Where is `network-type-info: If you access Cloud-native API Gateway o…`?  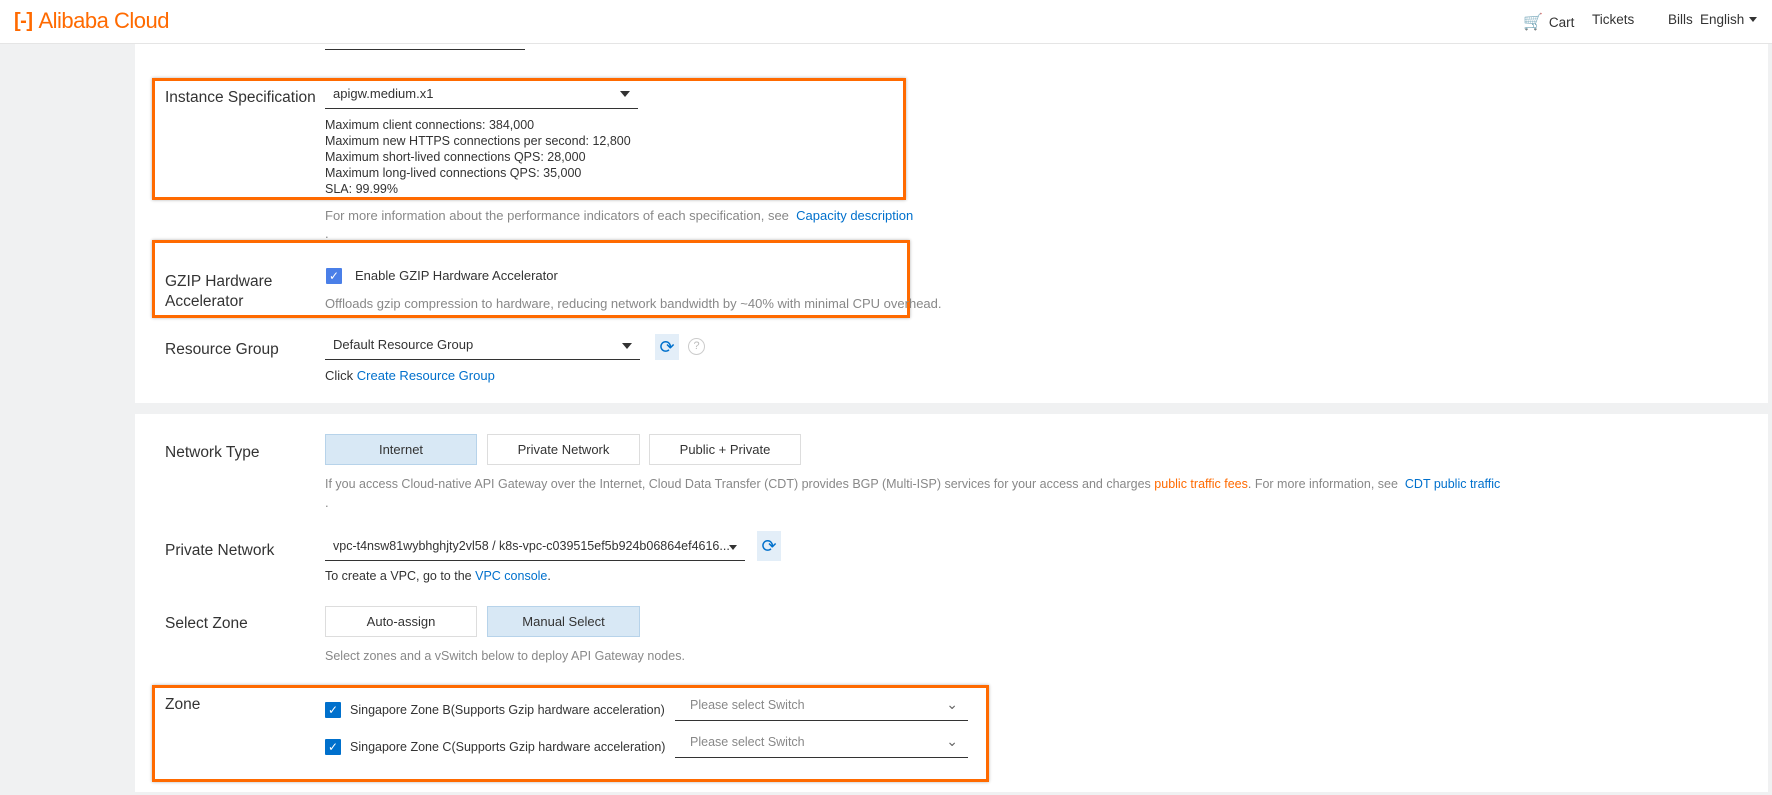 network-type-info: If you access Cloud-native API Gateway o… is located at coordinates (912, 484).